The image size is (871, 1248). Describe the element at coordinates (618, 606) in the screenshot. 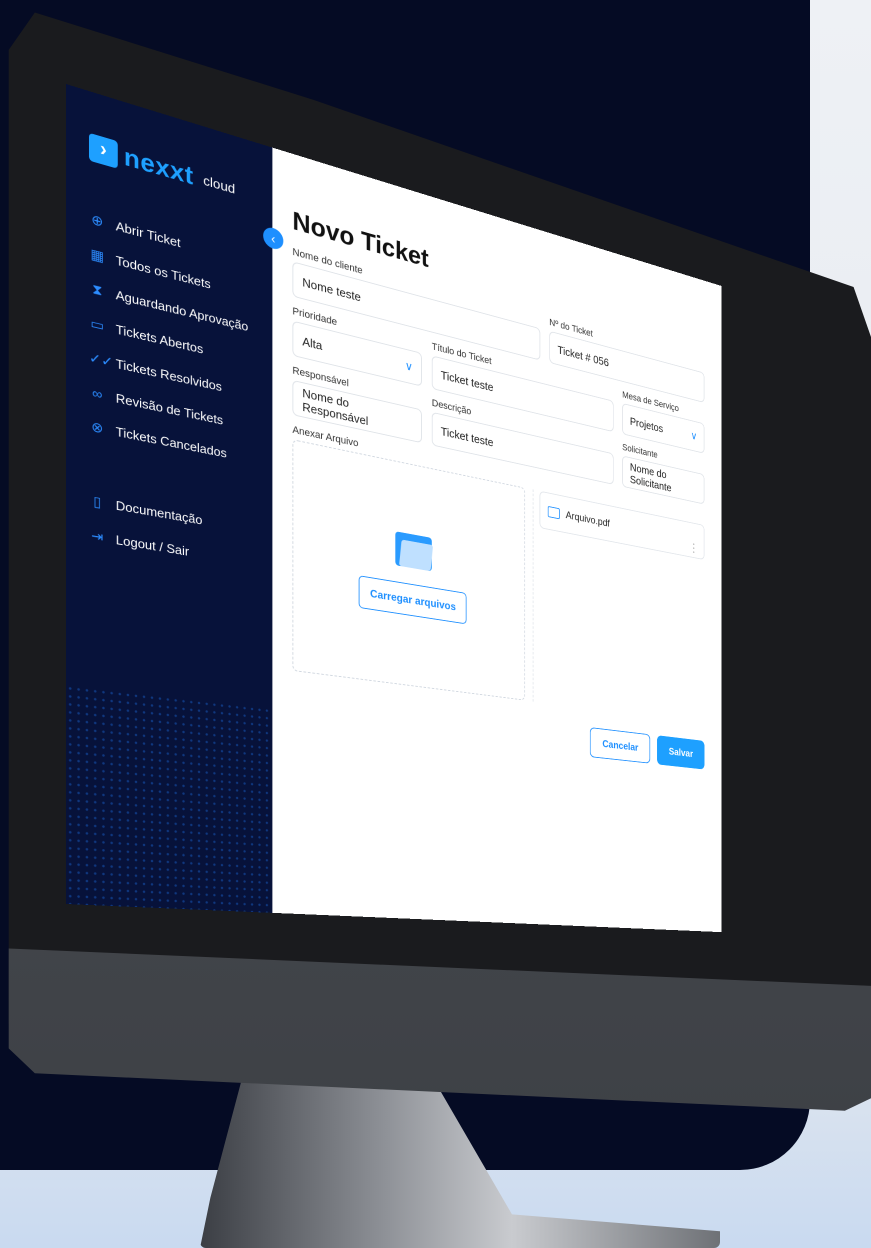

I see `attached-files-list: Arquivo.pdf ⋮` at that location.